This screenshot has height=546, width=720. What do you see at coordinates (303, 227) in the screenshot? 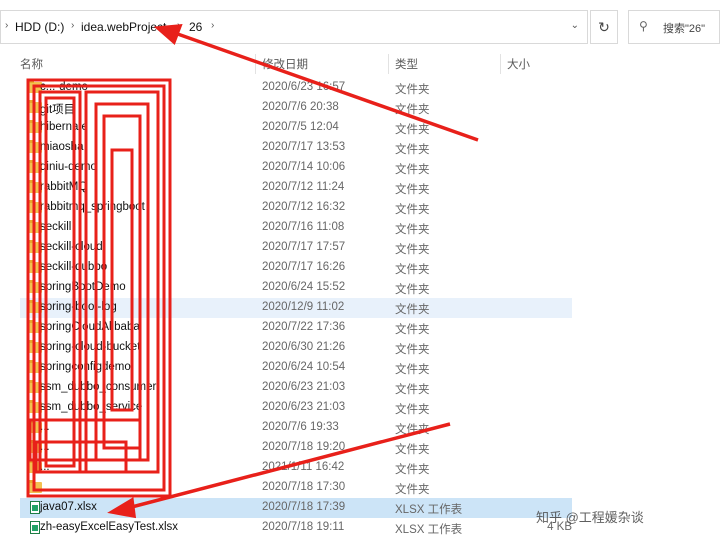
I see `file-date: 2020/7/16 11:08` at bounding box center [303, 227].